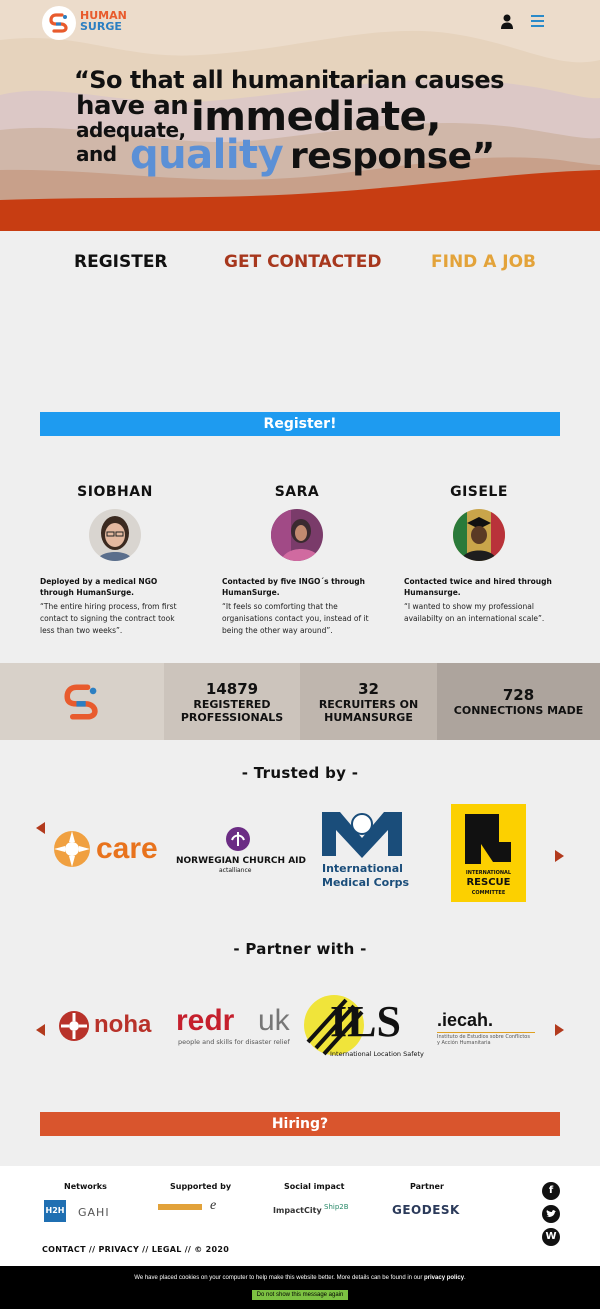 The image size is (600, 1309). I want to click on care-logo-text: care, so click(127, 848).